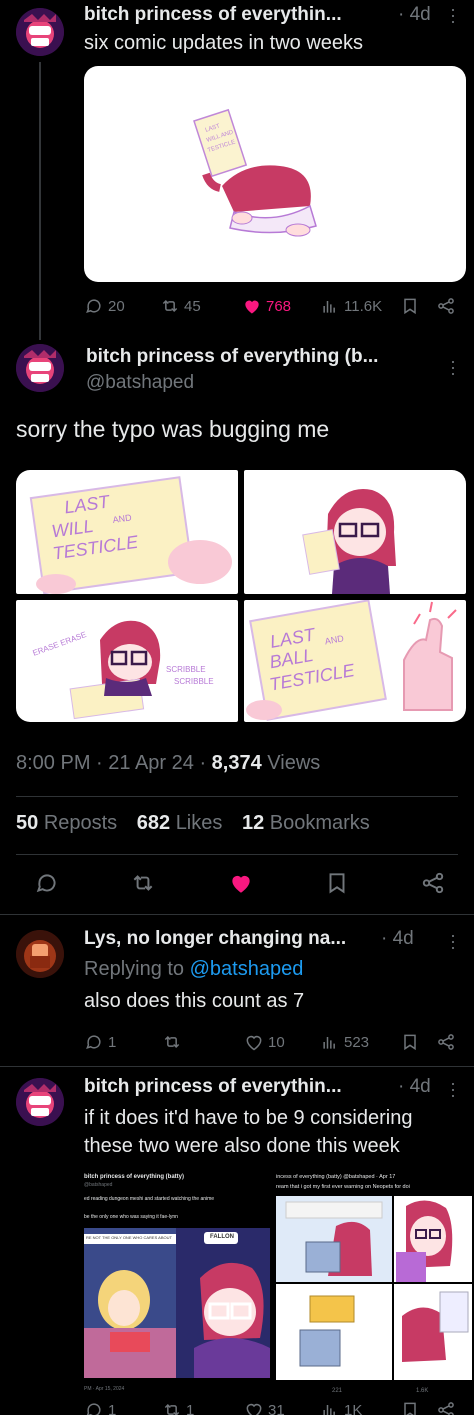 The height and width of the screenshot is (1415, 474). I want to click on replying-to: Replying to @batshaped, so click(193, 969).